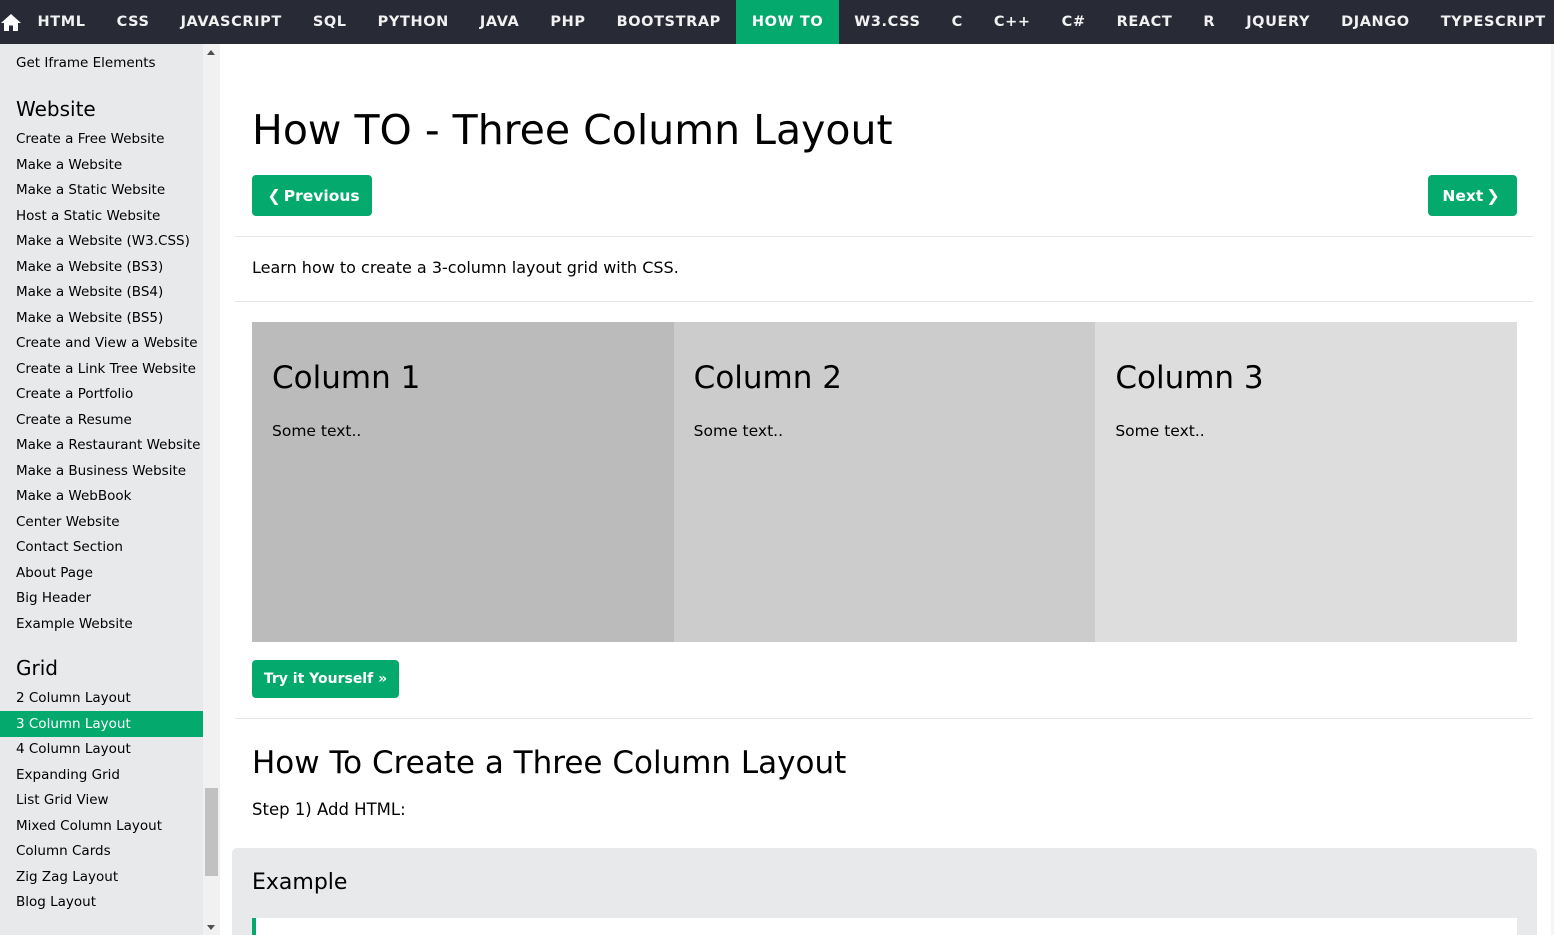  Describe the element at coordinates (1144, 22) in the screenshot. I see `nav-item-react: REACT` at that location.